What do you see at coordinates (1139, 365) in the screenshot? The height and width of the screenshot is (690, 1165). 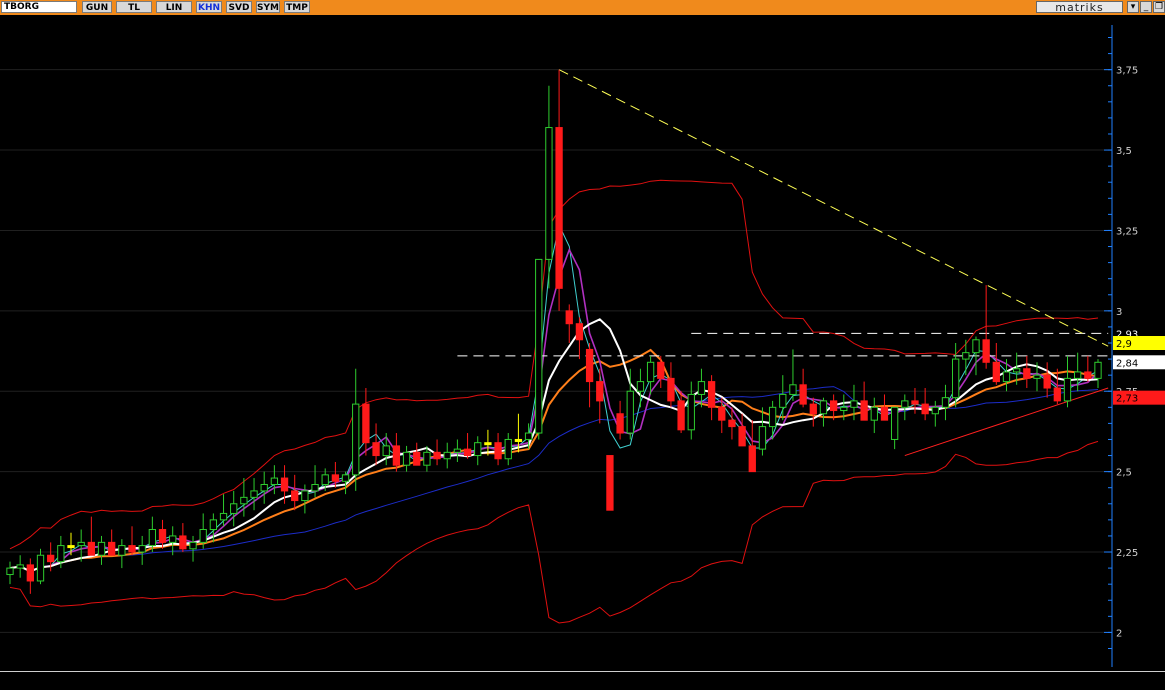 I see `price-labels: 2,932,92,842,73` at bounding box center [1139, 365].